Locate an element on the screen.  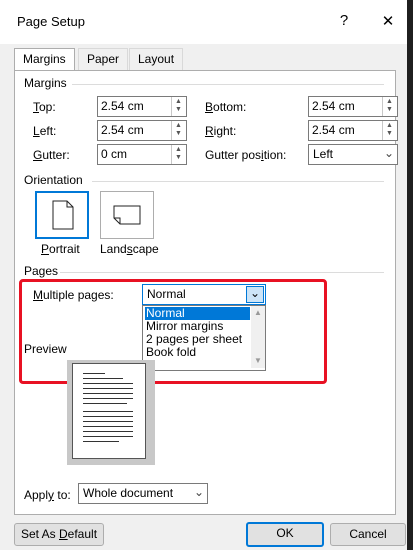
right-margin-value: 2.54 cm is located at coordinates (333, 130).